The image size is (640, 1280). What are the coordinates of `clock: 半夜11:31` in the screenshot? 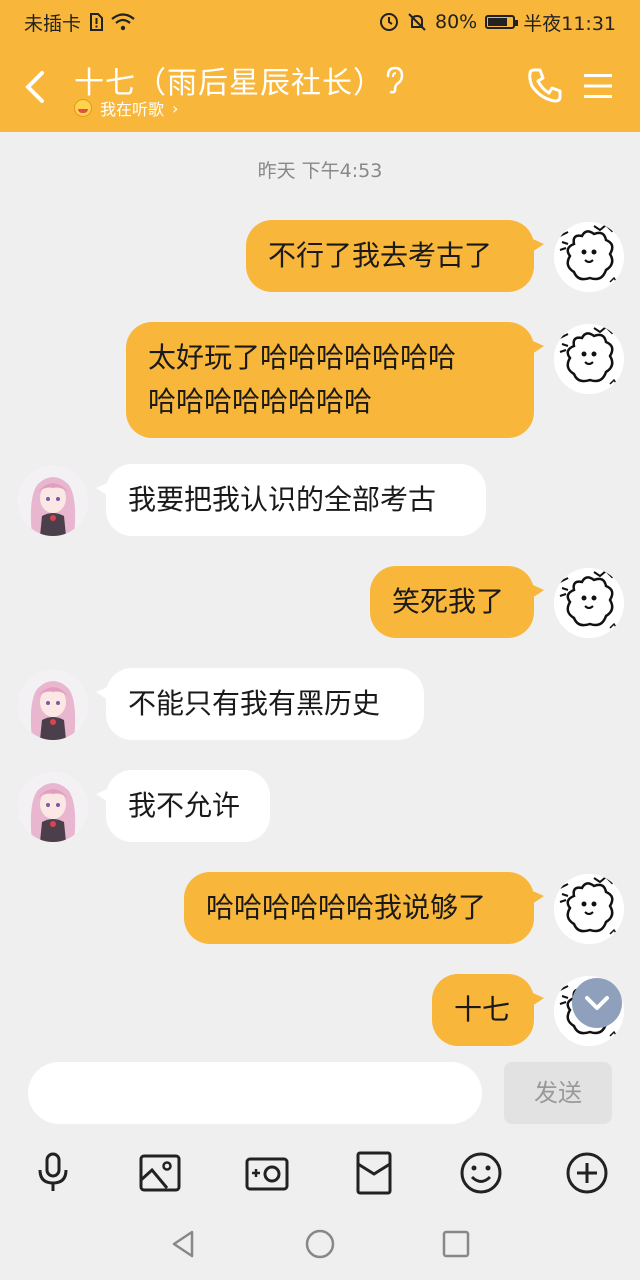 It's located at (569, 23).